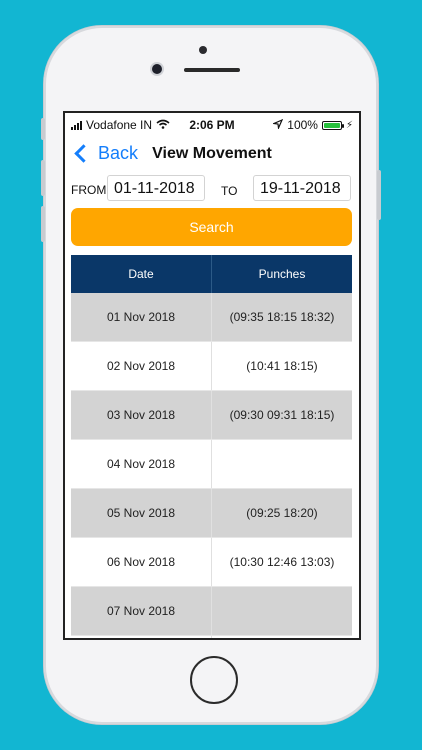 This screenshot has width=422, height=750. Describe the element at coordinates (156, 188) in the screenshot. I see `from-date-field: 01-11-2018` at that location.